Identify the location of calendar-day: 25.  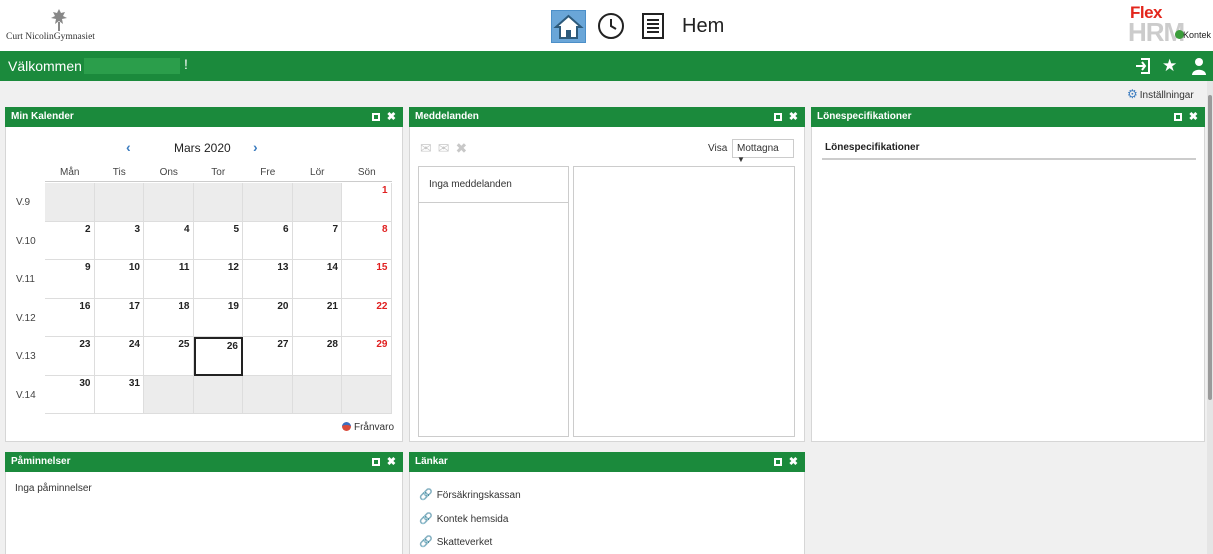
(169, 356).